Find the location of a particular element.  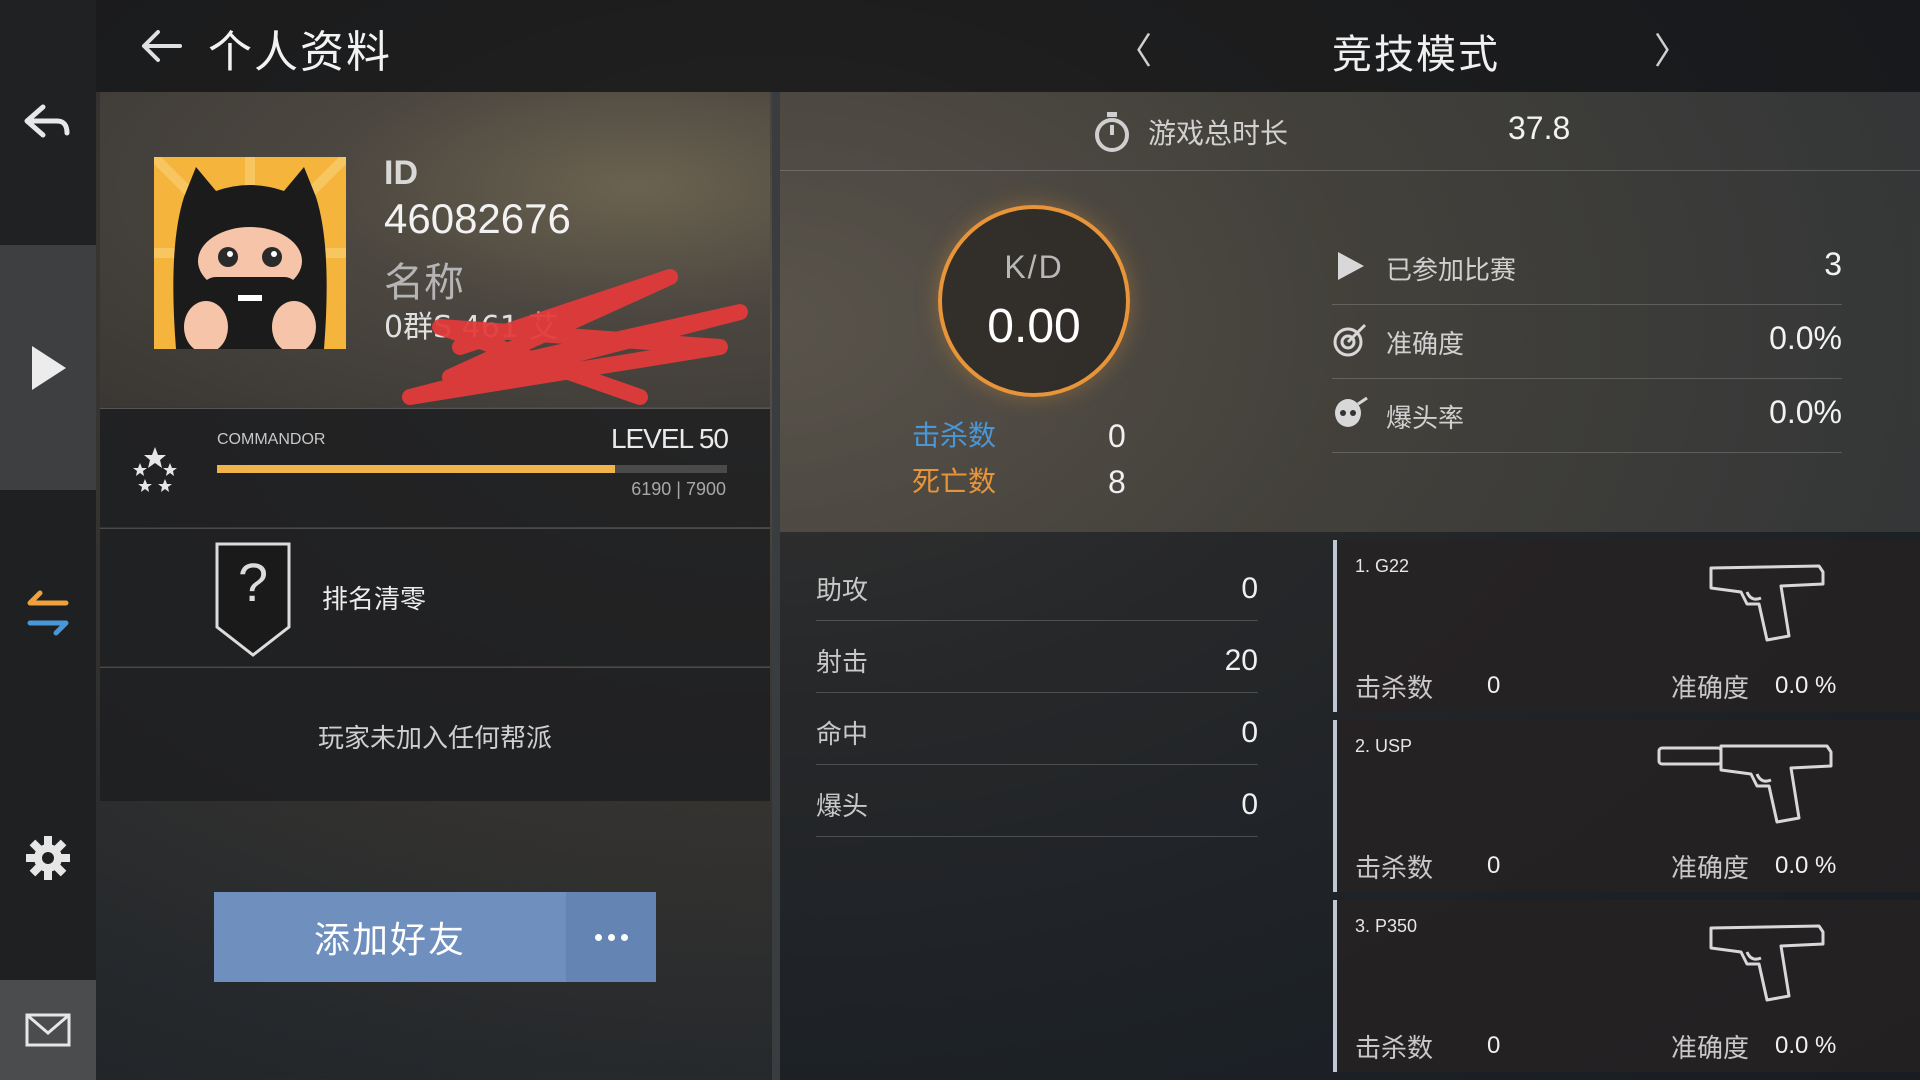

weapon-name: 1. G22 is located at coordinates (1382, 566).